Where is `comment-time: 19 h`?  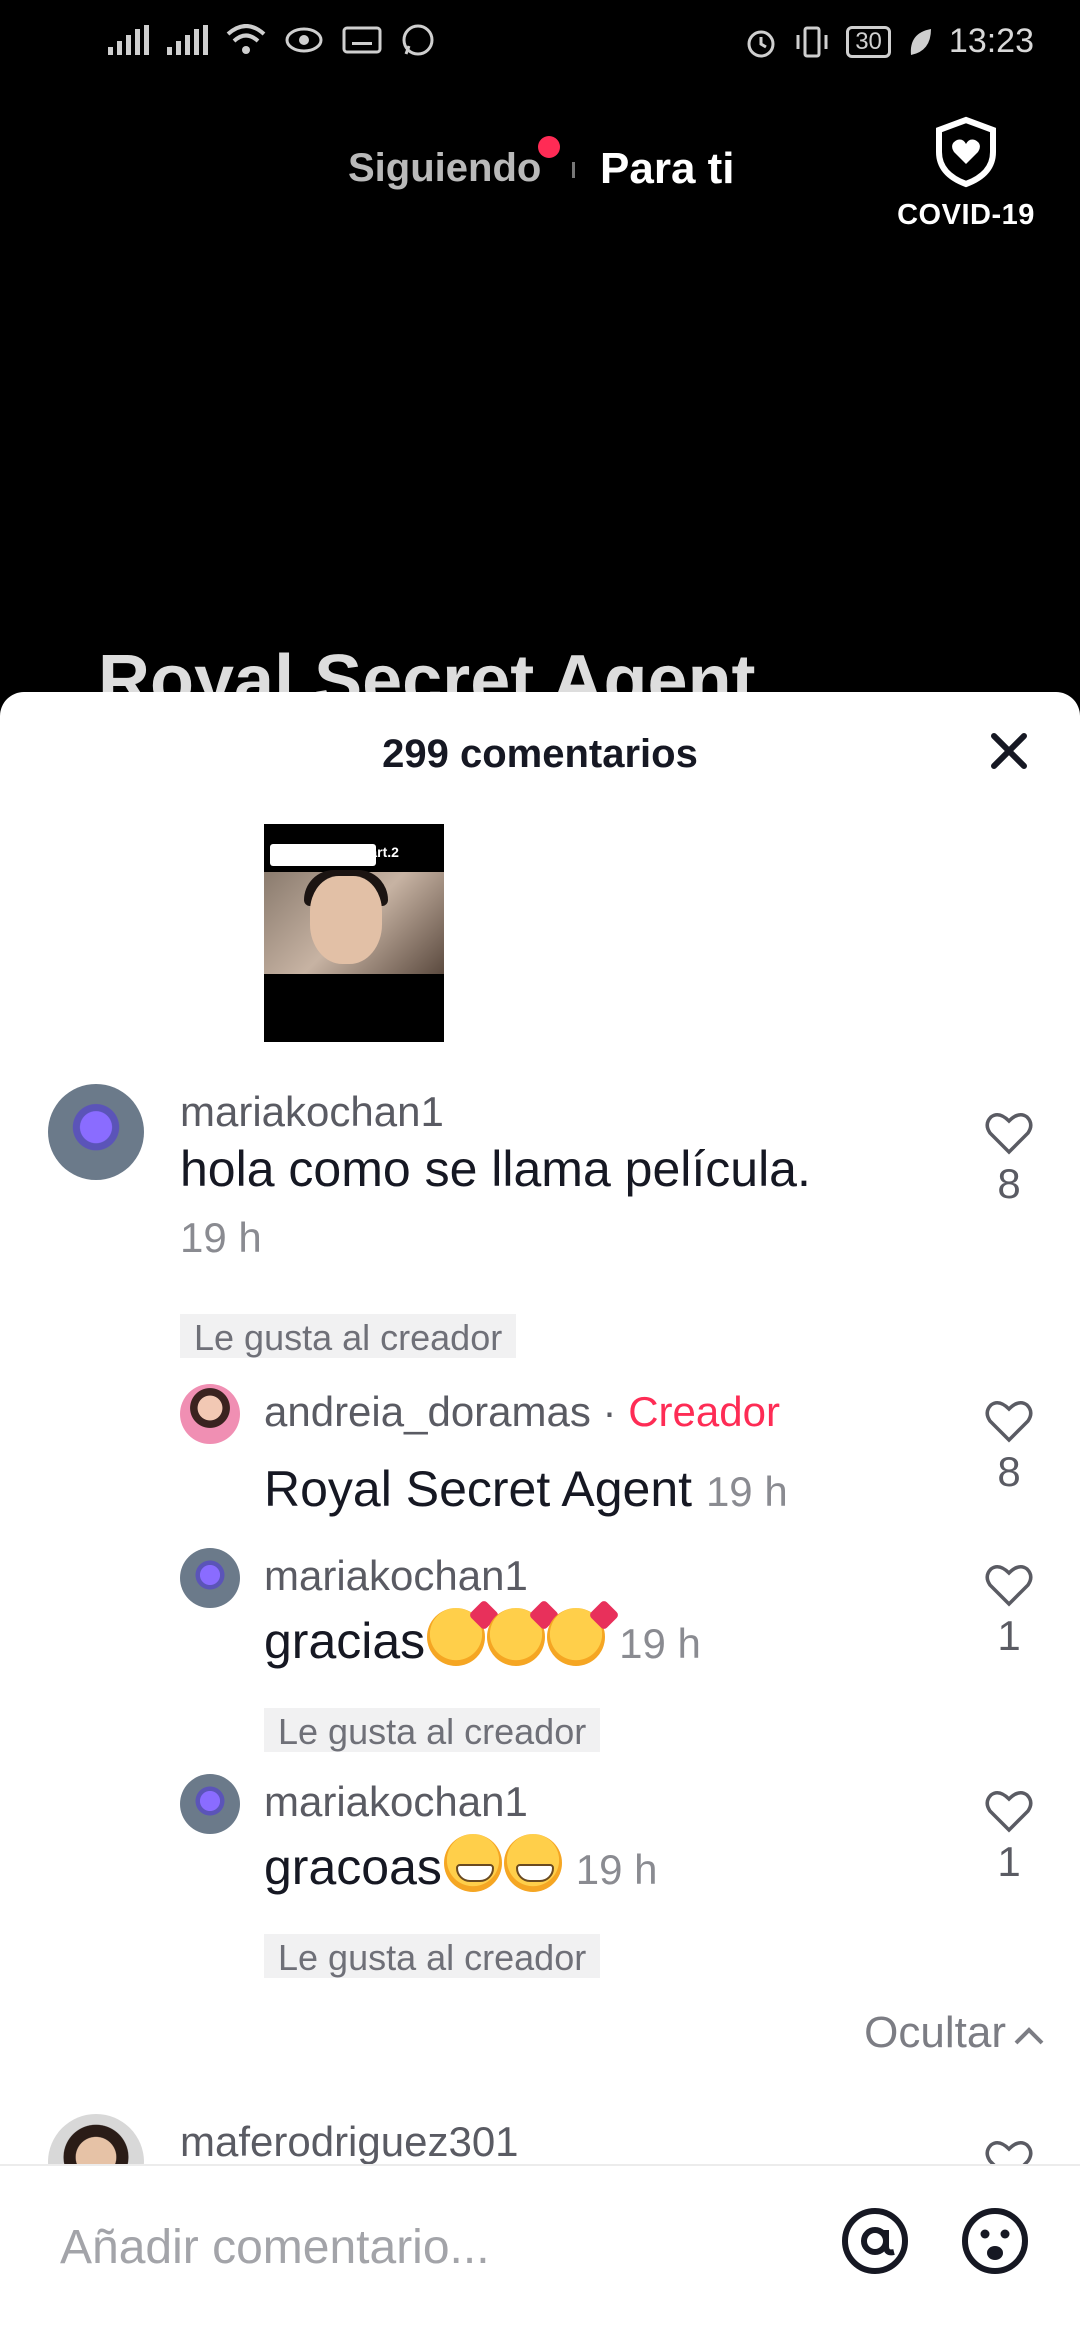
comment-time: 19 h is located at coordinates (221, 1237).